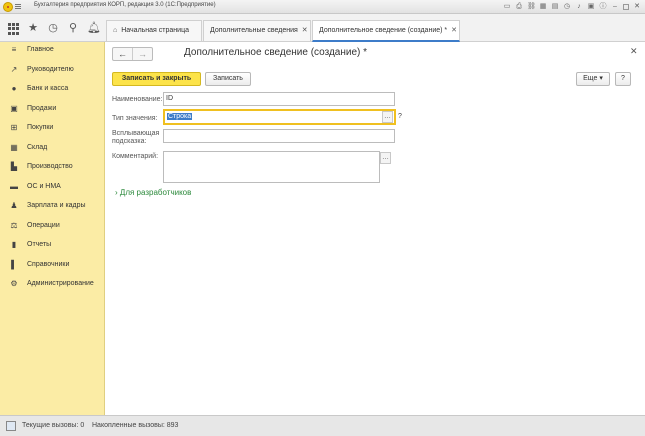 The width and height of the screenshot is (645, 436). Describe the element at coordinates (276, 52) in the screenshot. I see `form-title: Дополнительное сведение (создание) *` at that location.